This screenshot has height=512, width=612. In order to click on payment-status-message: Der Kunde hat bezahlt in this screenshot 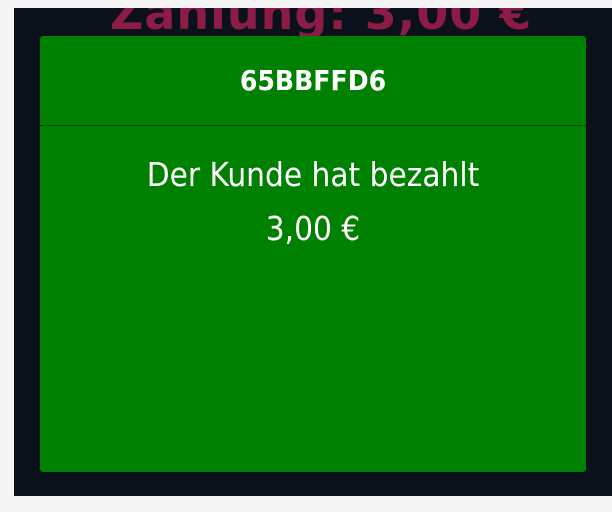, I will do `click(313, 174)`.